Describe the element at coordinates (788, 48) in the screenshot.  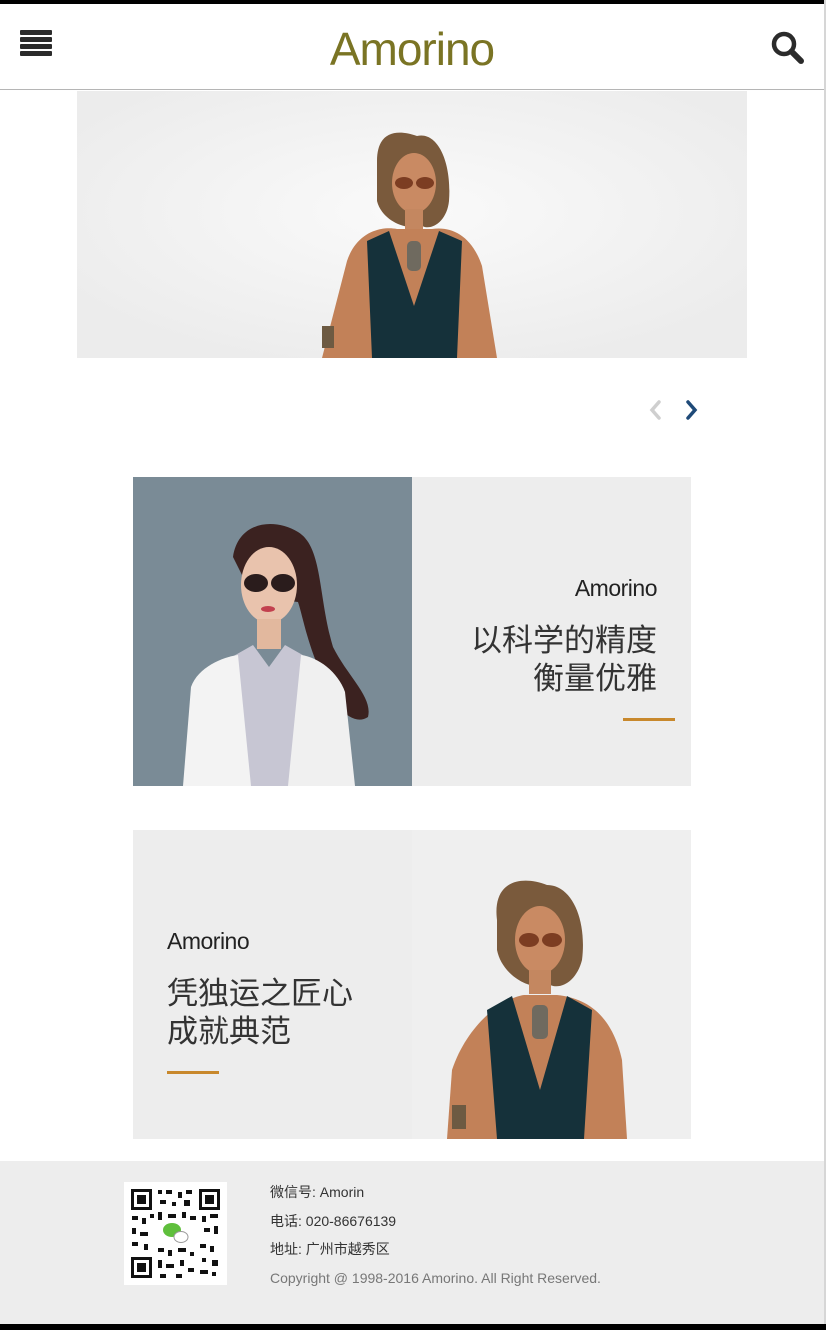
I see `search-icon` at that location.